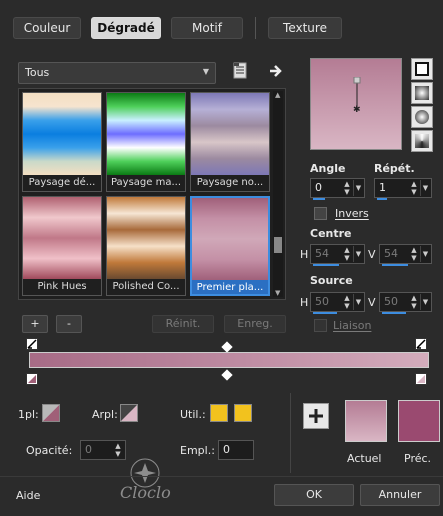 This screenshot has height=516, width=443. What do you see at coordinates (422, 93) in the screenshot?
I see `style-rectangular-button` at bounding box center [422, 93].